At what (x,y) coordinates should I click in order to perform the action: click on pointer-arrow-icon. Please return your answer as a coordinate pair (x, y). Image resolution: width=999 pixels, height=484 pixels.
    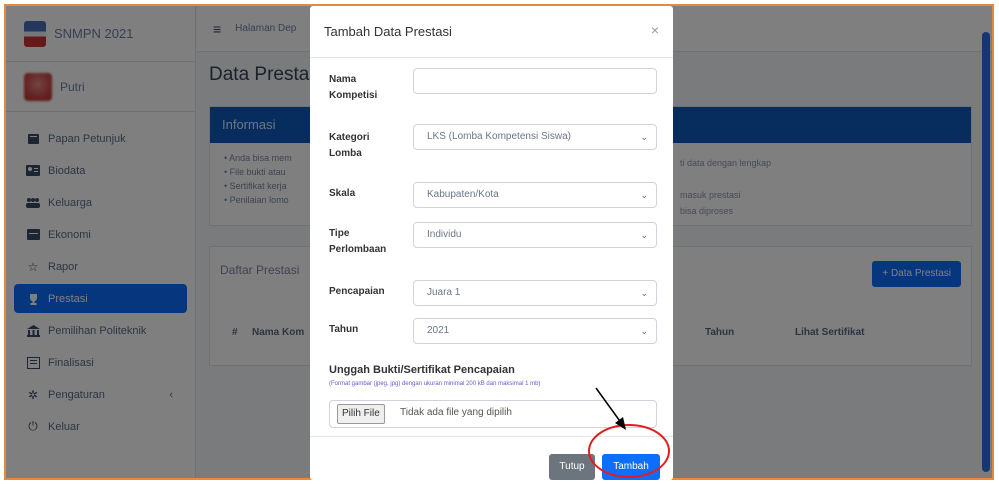
    Looking at the image, I should click on (610, 408).